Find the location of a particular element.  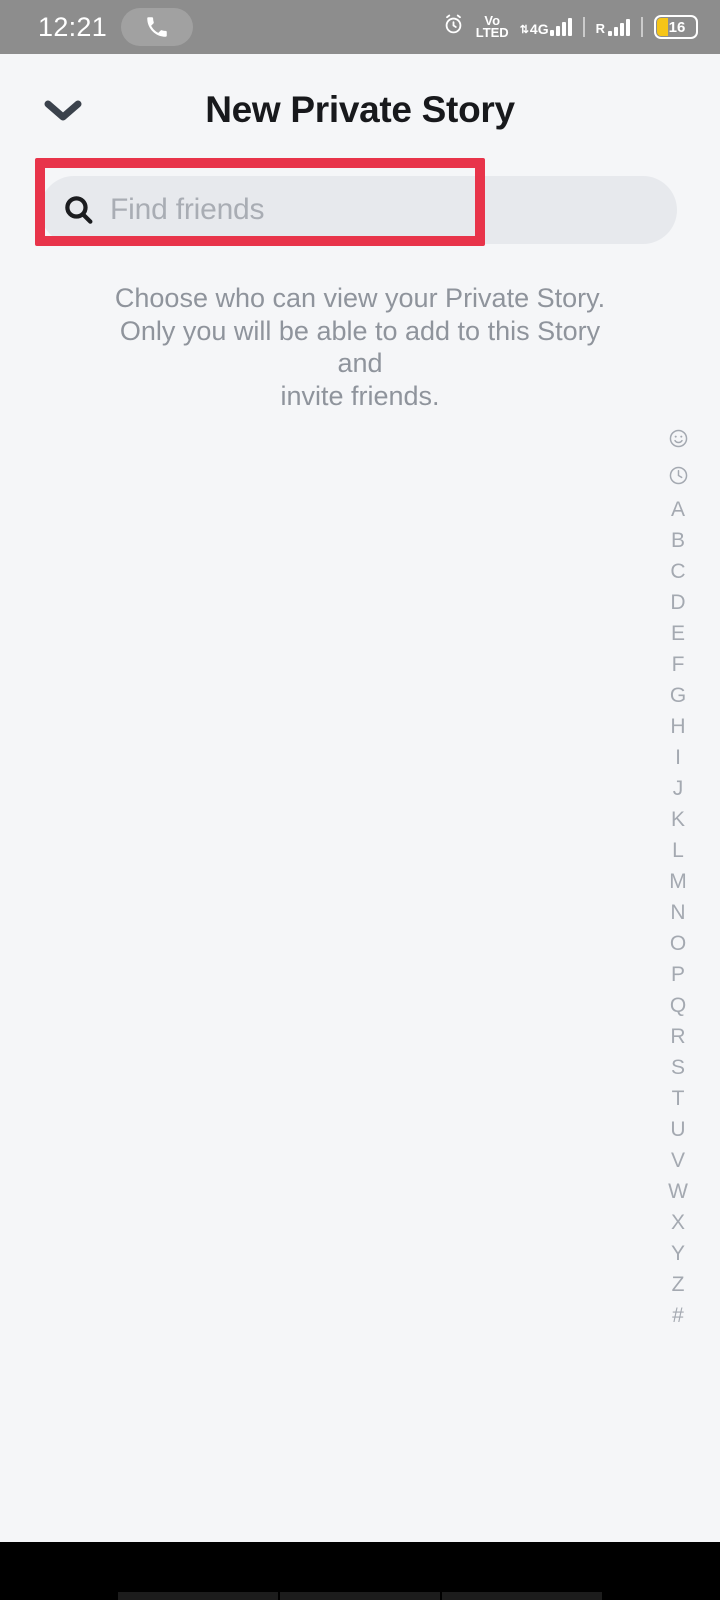

alphabet-index-letter: G is located at coordinates (678, 695).